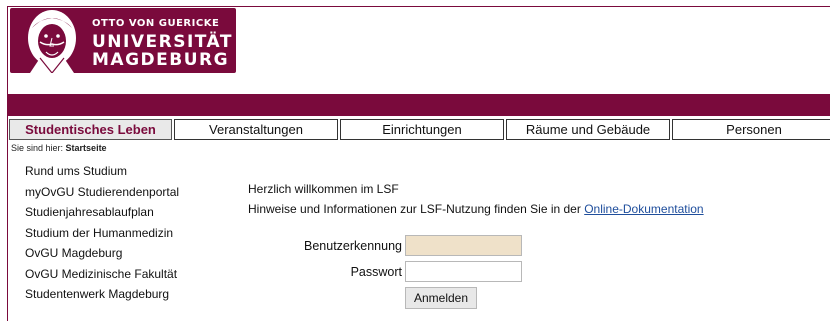 This screenshot has width=830, height=321. I want to click on tab-studentisches-leben: Studentisches Leben, so click(90, 129).